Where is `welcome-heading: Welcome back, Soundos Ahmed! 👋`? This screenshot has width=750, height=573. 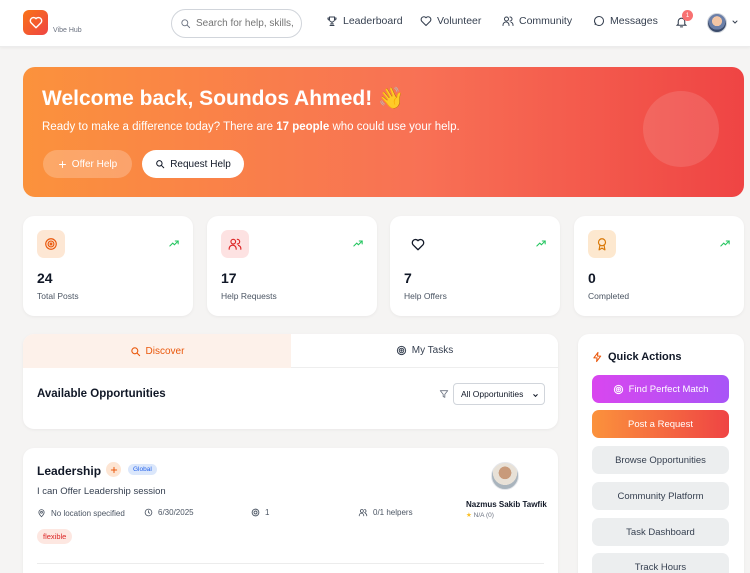
welcome-heading: Welcome back, Soundos Ahmed! 👋 is located at coordinates (223, 98).